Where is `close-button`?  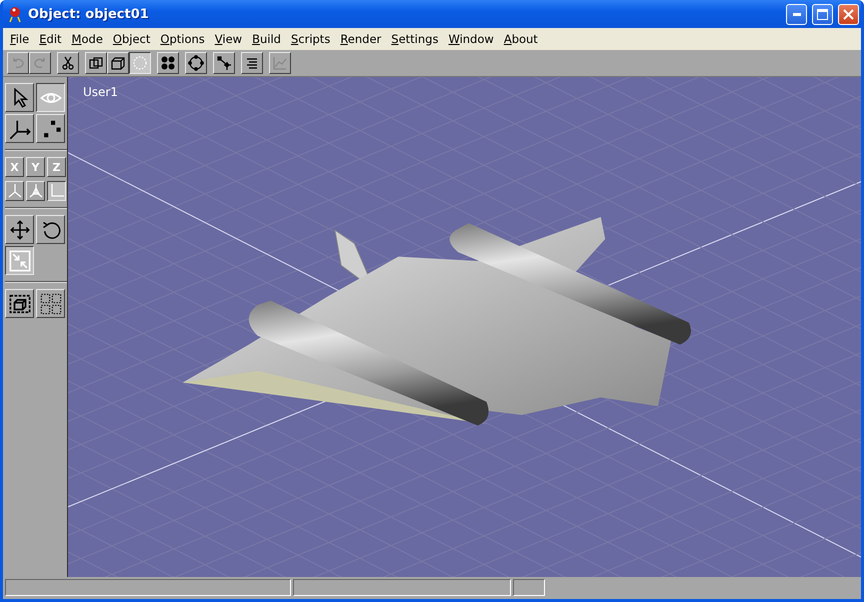 close-button is located at coordinates (848, 14).